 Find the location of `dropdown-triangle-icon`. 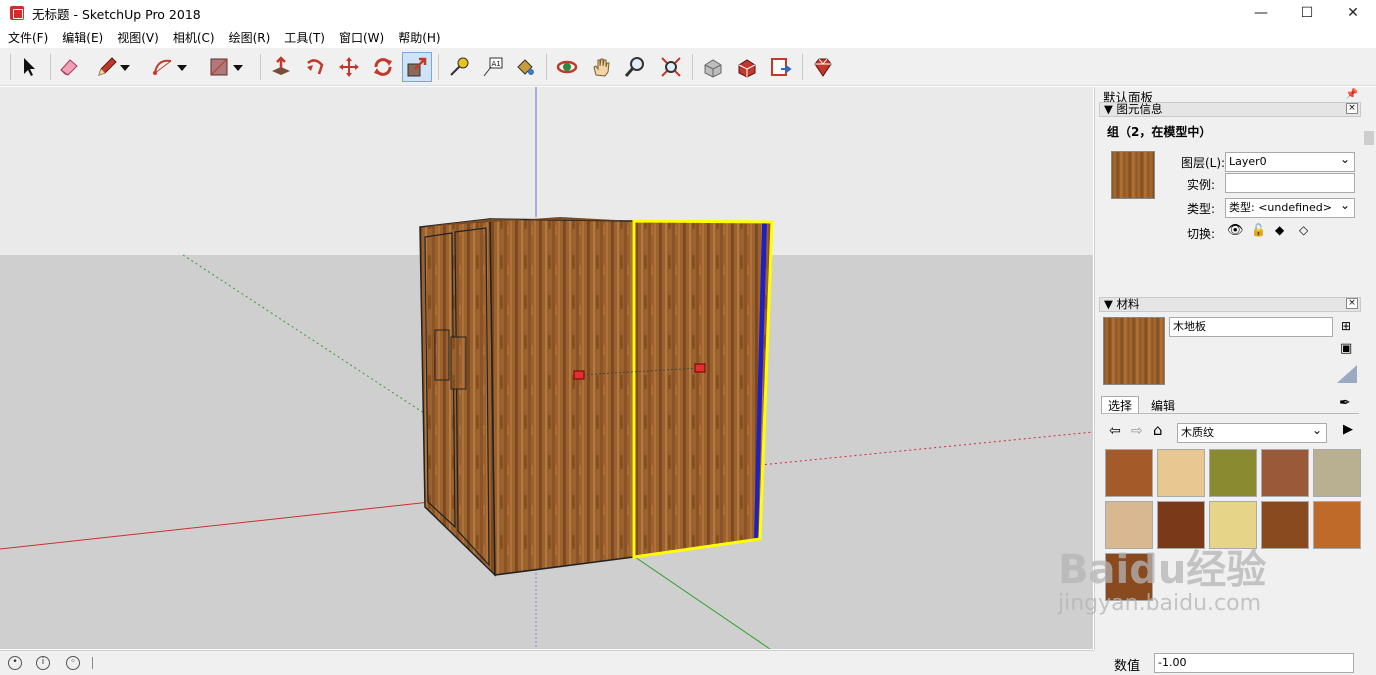

dropdown-triangle-icon is located at coordinates (125, 68).